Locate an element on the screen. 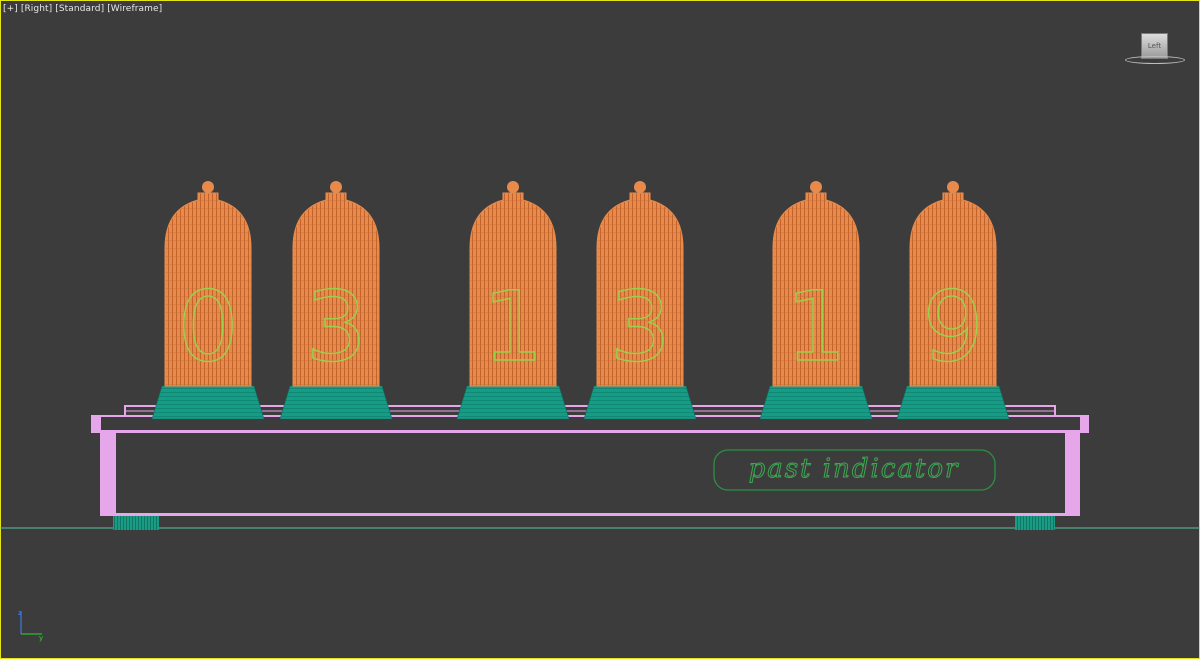  nameplate-text: past indicator is located at coordinates (854, 469).